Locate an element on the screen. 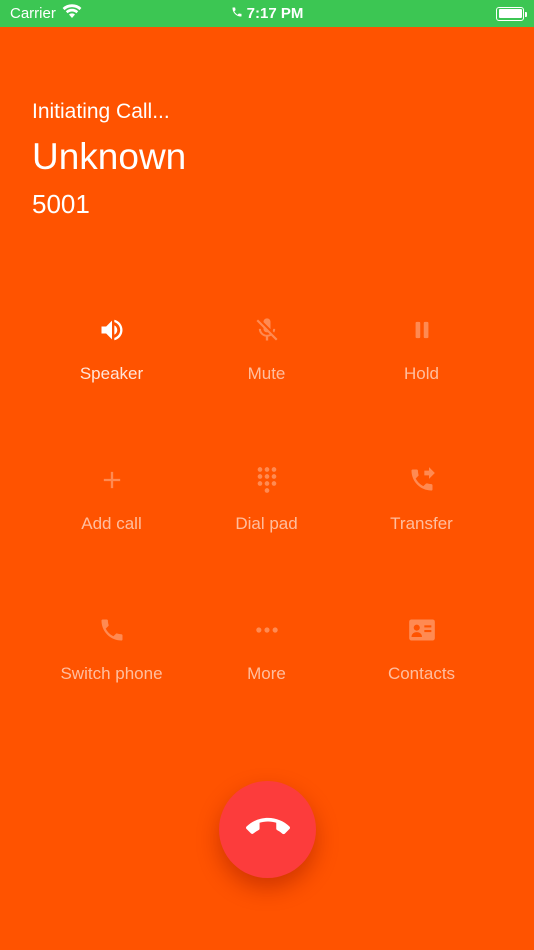 This screenshot has width=534, height=950. phone-forward-icon is located at coordinates (422, 480).